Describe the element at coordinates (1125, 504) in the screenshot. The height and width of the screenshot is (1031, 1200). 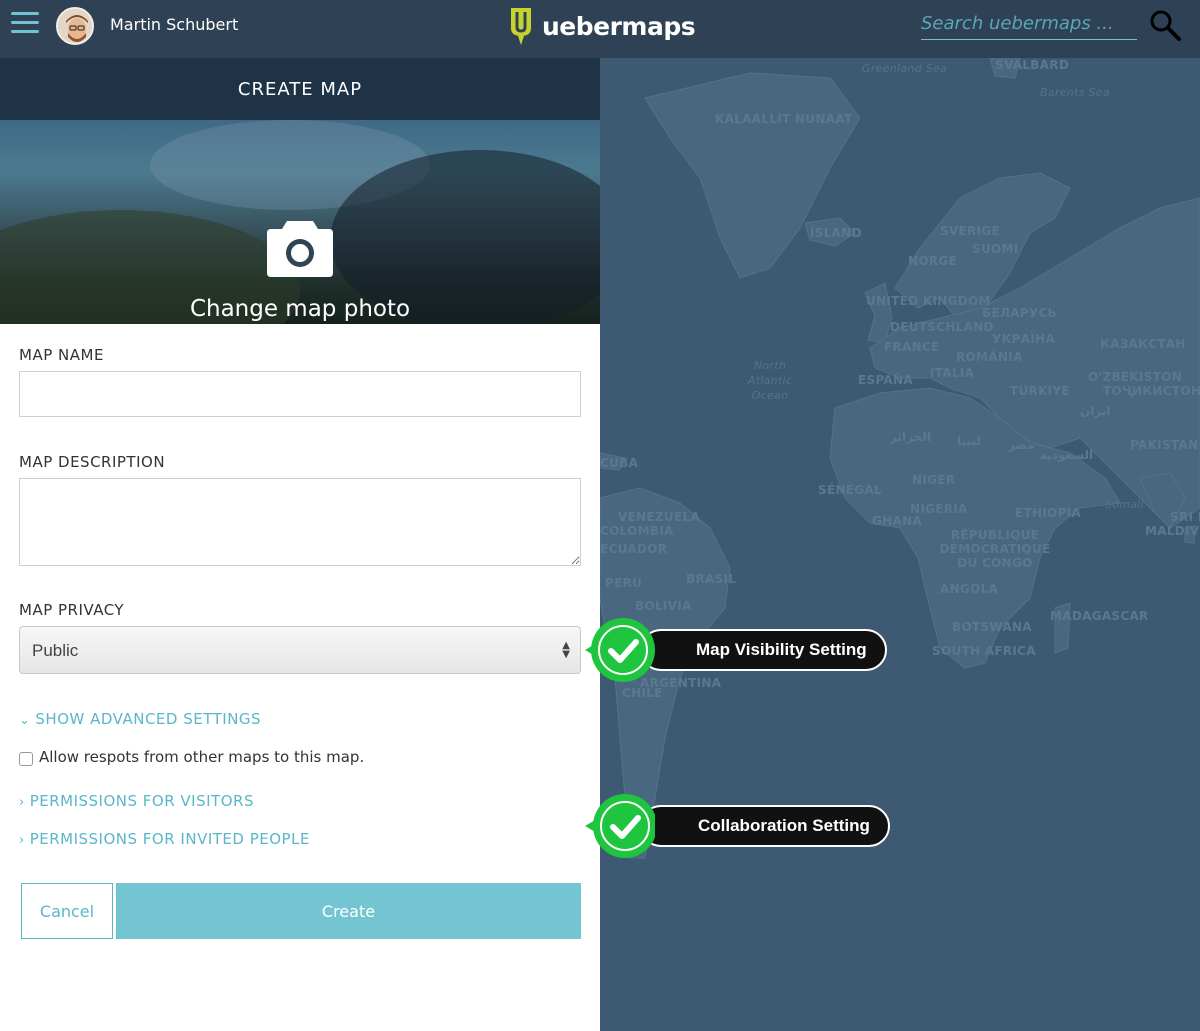
I see `map-label: Somali` at that location.